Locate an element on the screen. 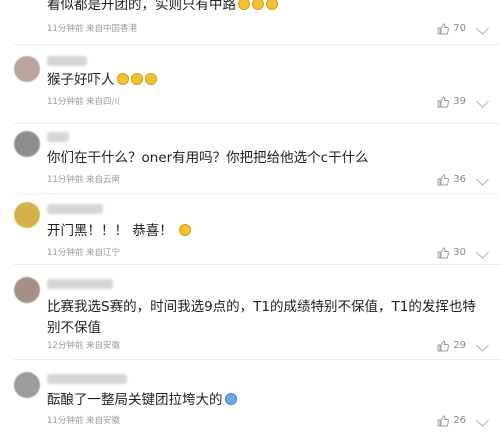 This screenshot has width=500, height=440. comment-text: 比赛我选S赛的，时间我选9点的，T1的成绩特别不保值，T1的发挥也特别不保值 is located at coordinates (261, 317).